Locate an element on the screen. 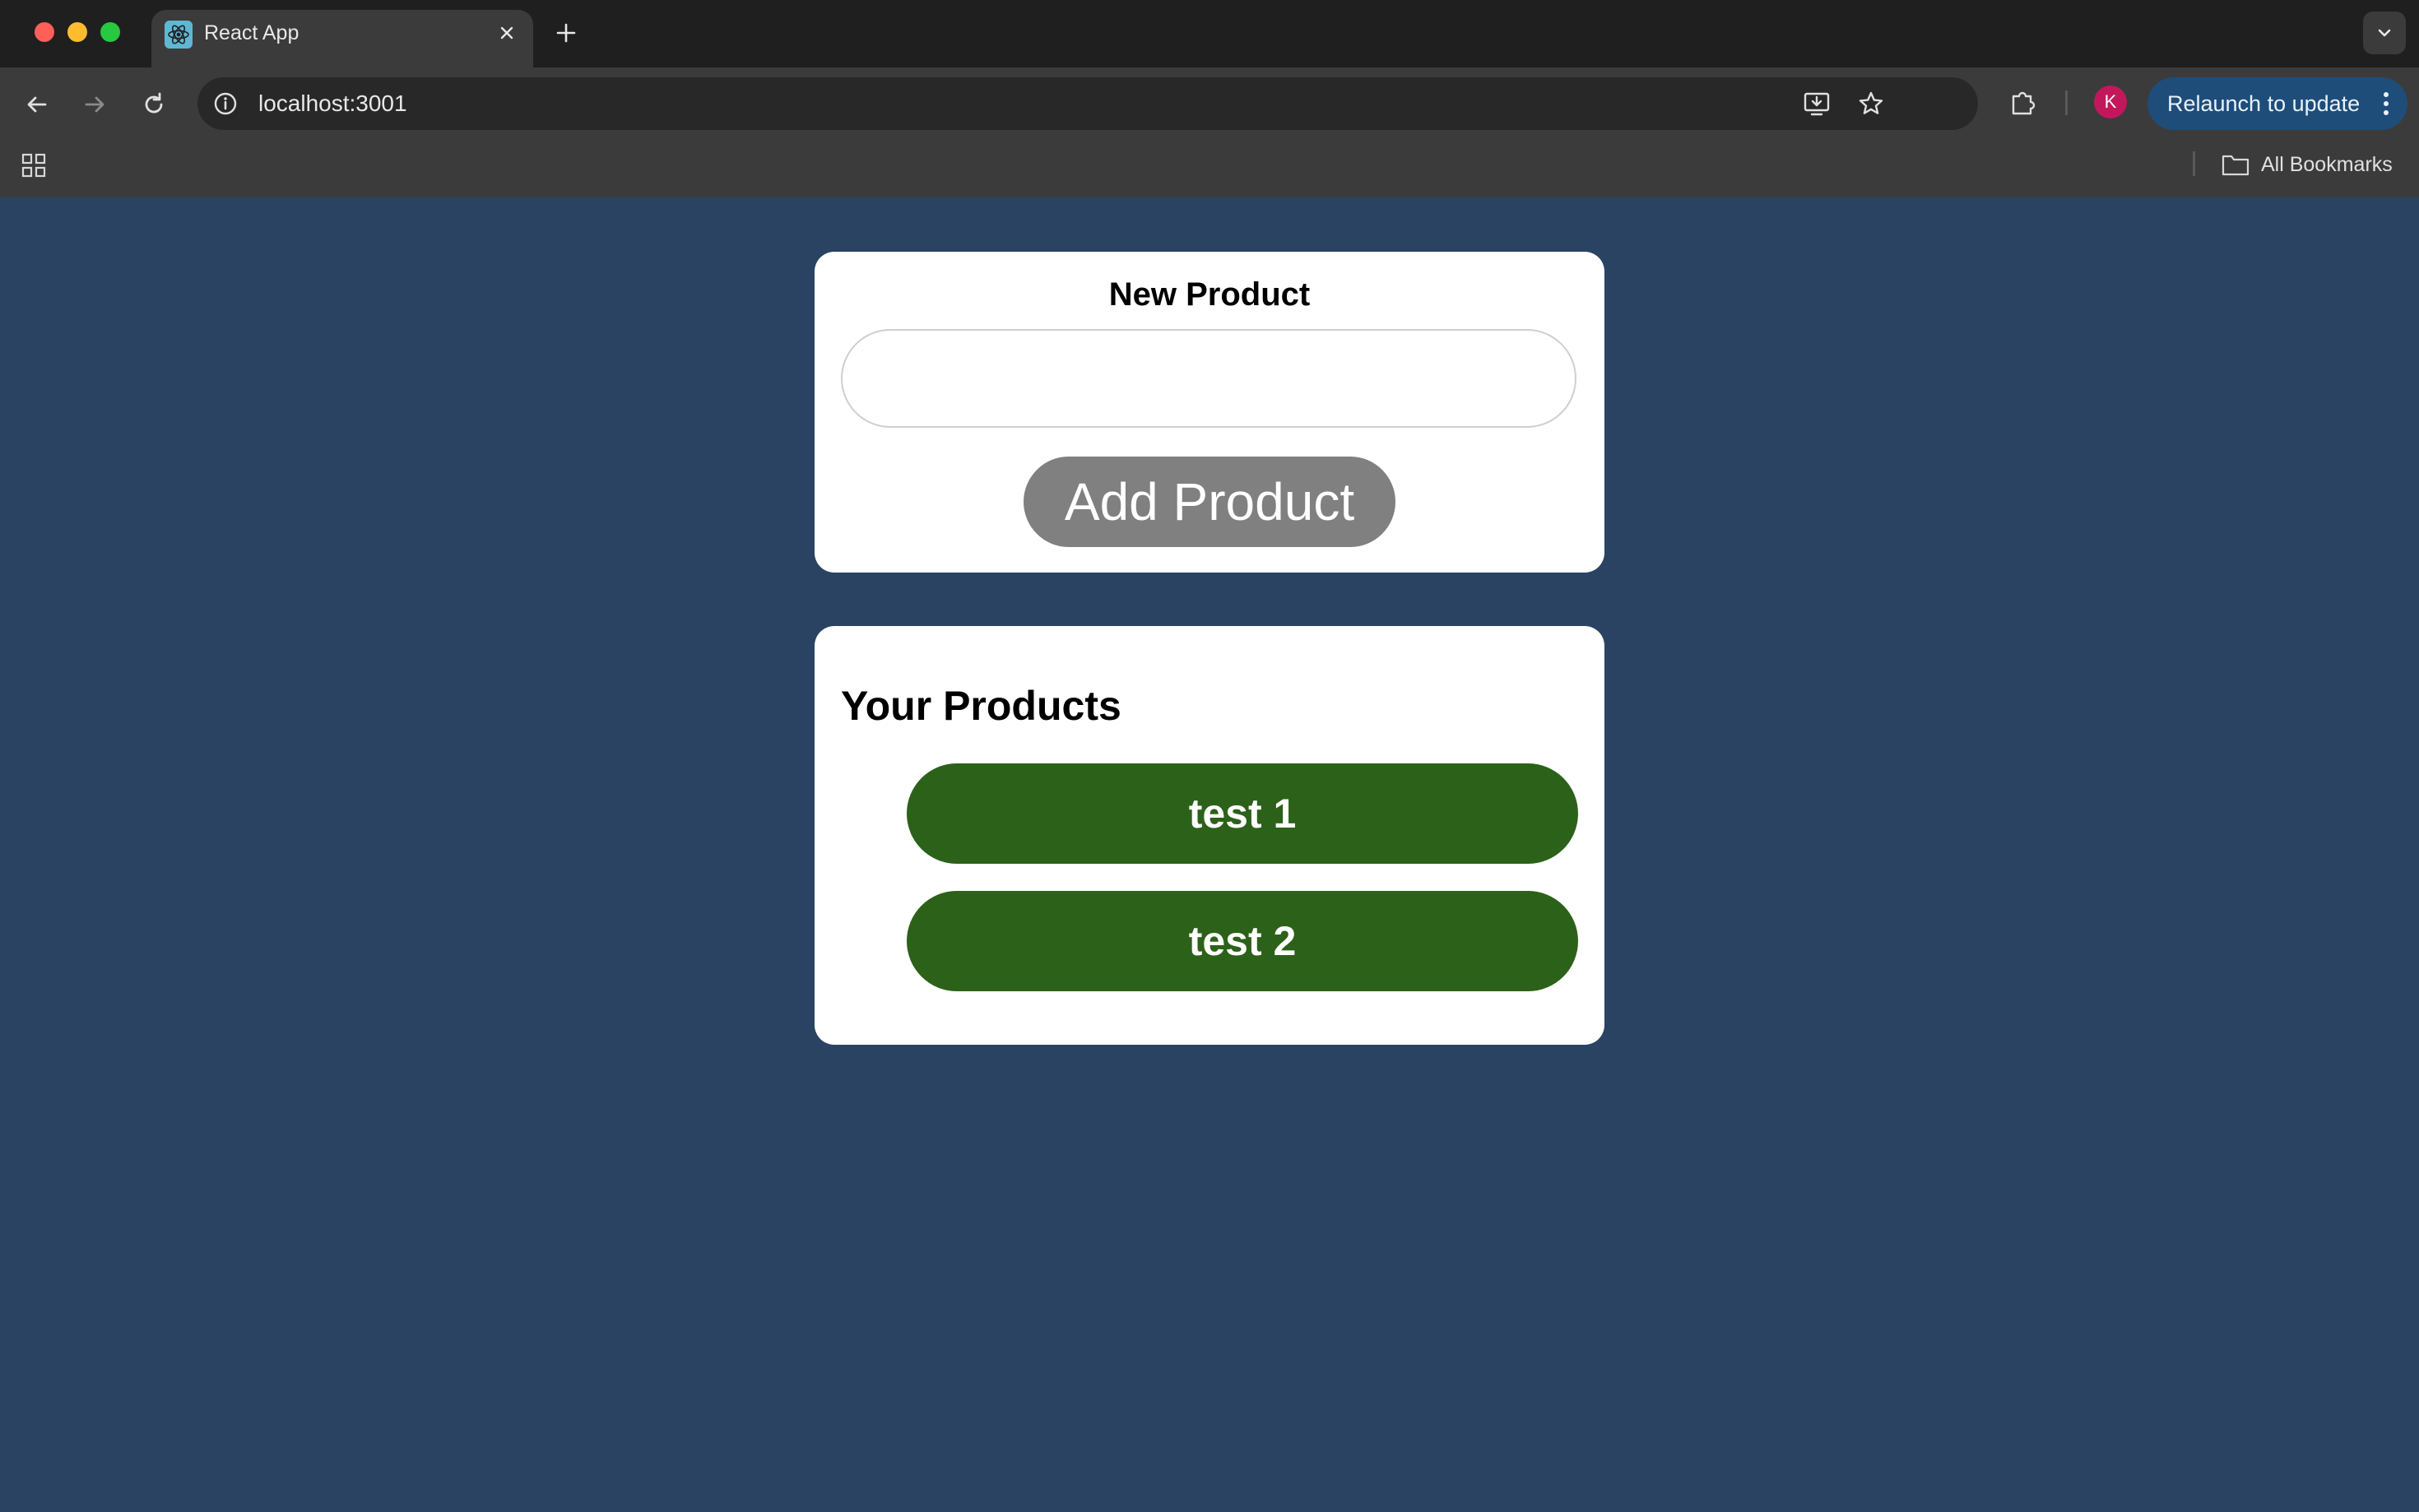 Image resolution: width=2419 pixels, height=1512 pixels. bookmarks-bar is located at coordinates (1209, 168).